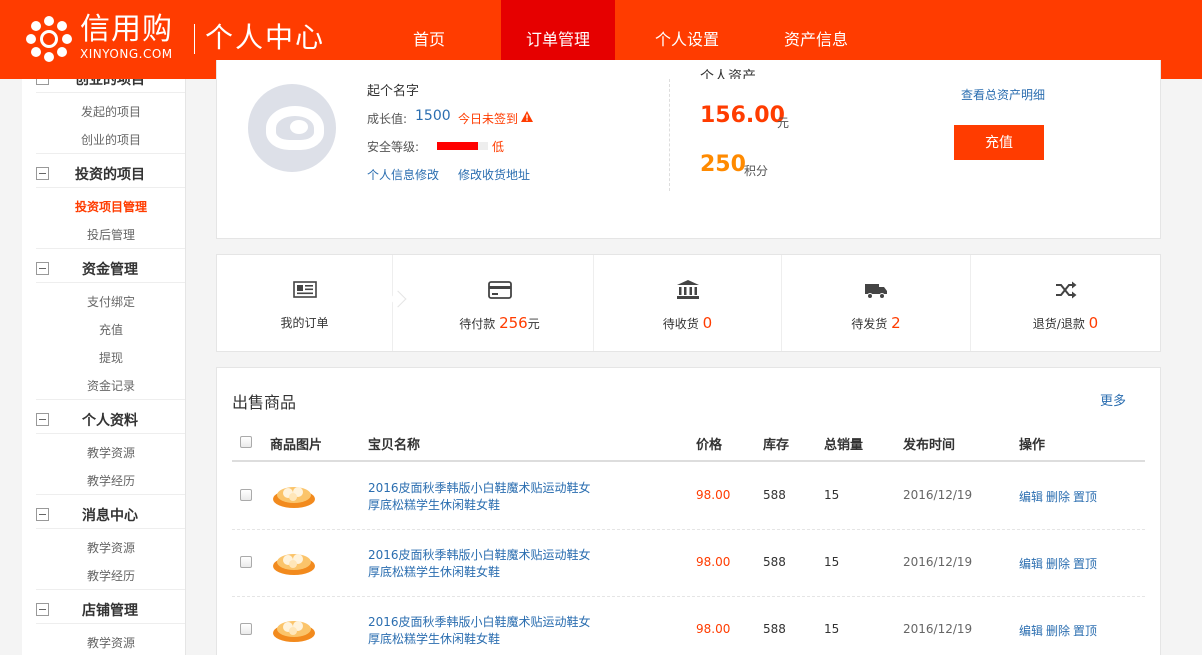 The height and width of the screenshot is (655, 1202). Describe the element at coordinates (110, 111) in the screenshot. I see `sidebar-item-launched-projects: 发起的项目` at that location.